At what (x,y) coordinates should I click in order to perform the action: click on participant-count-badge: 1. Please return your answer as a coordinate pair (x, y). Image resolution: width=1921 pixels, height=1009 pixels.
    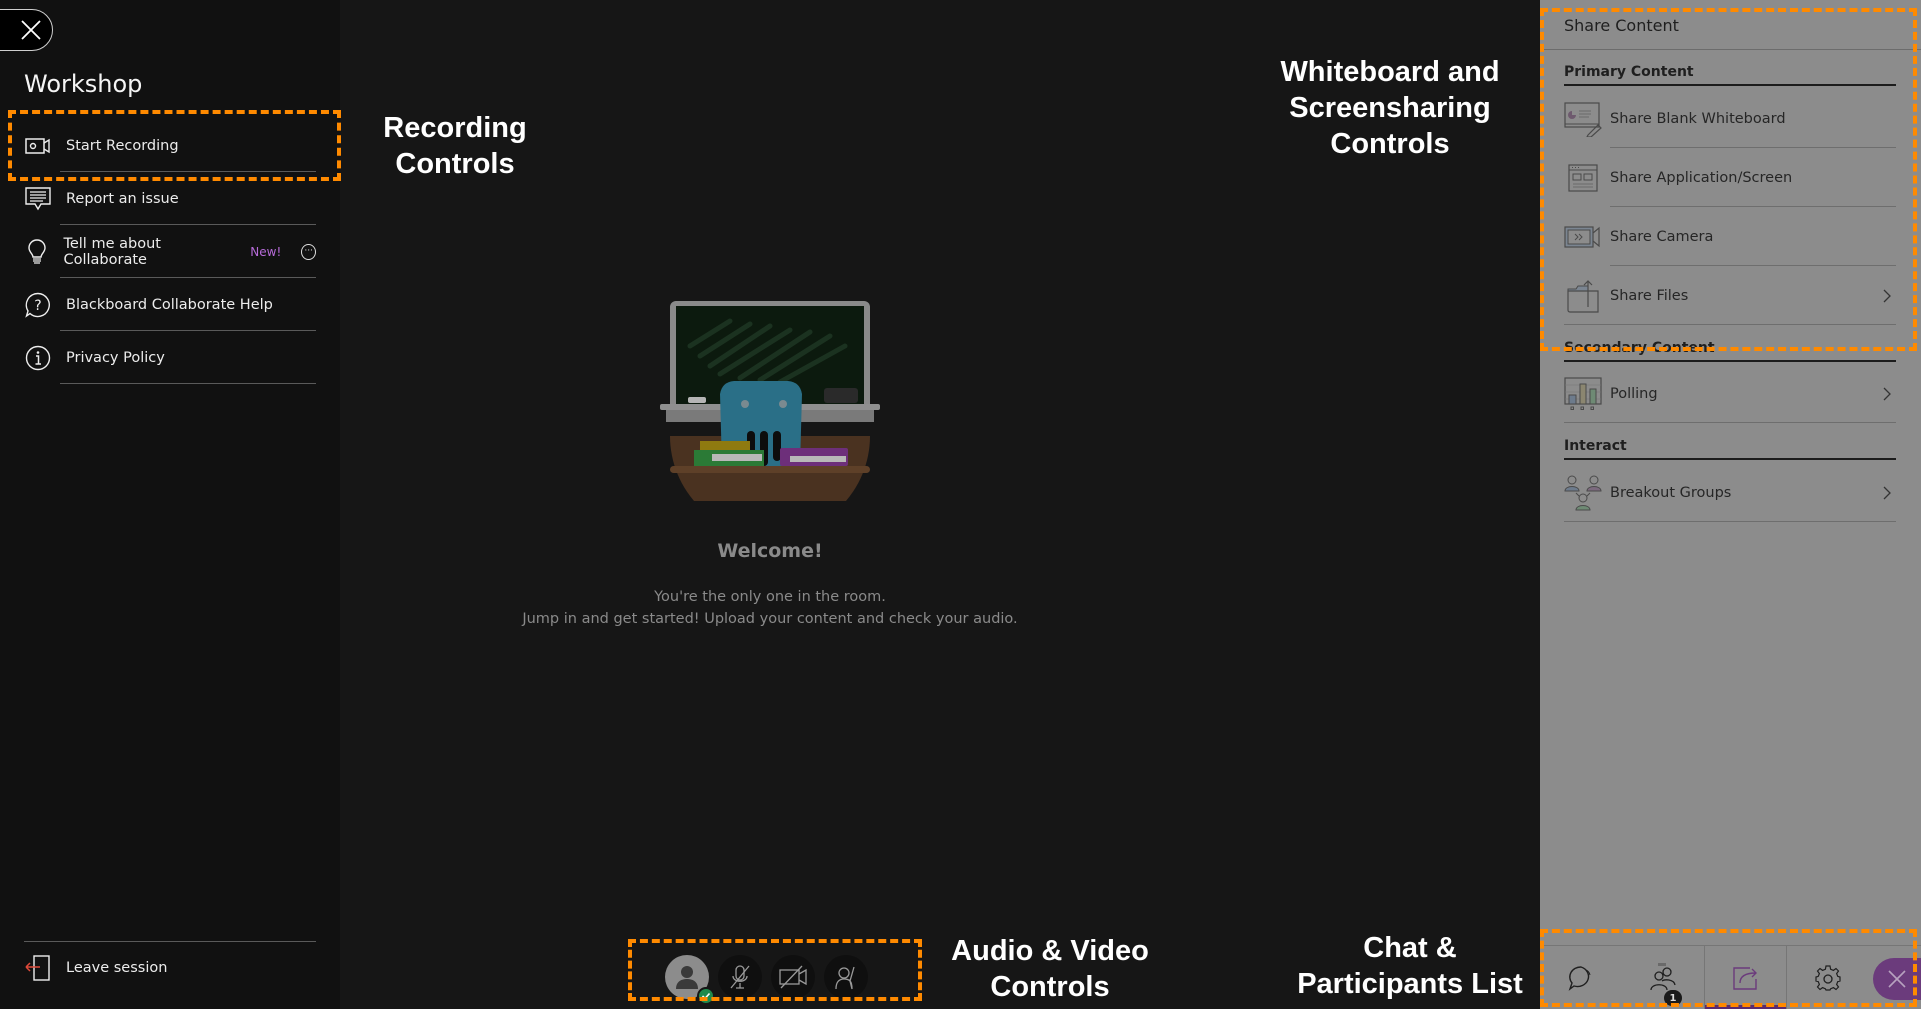
    Looking at the image, I should click on (1673, 998).